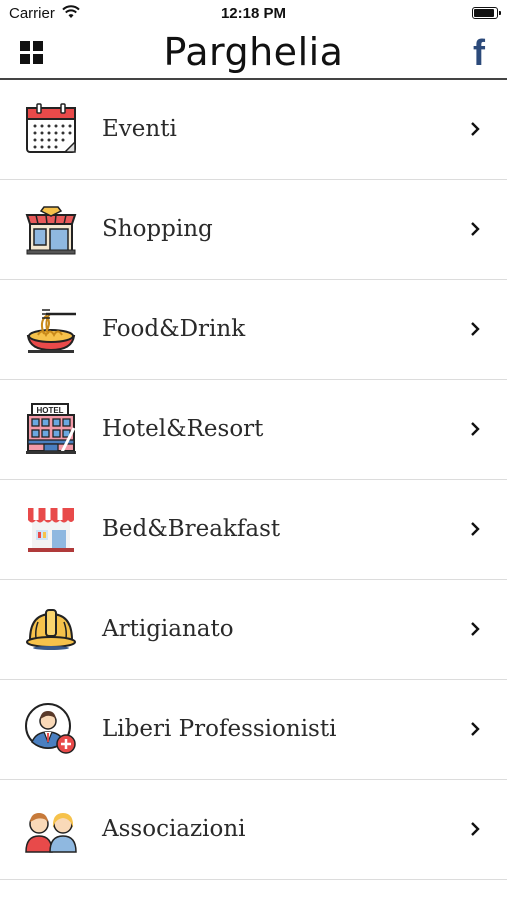 This screenshot has width=507, height=900. Describe the element at coordinates (139, 129) in the screenshot. I see `list-item-label: Eventi` at that location.